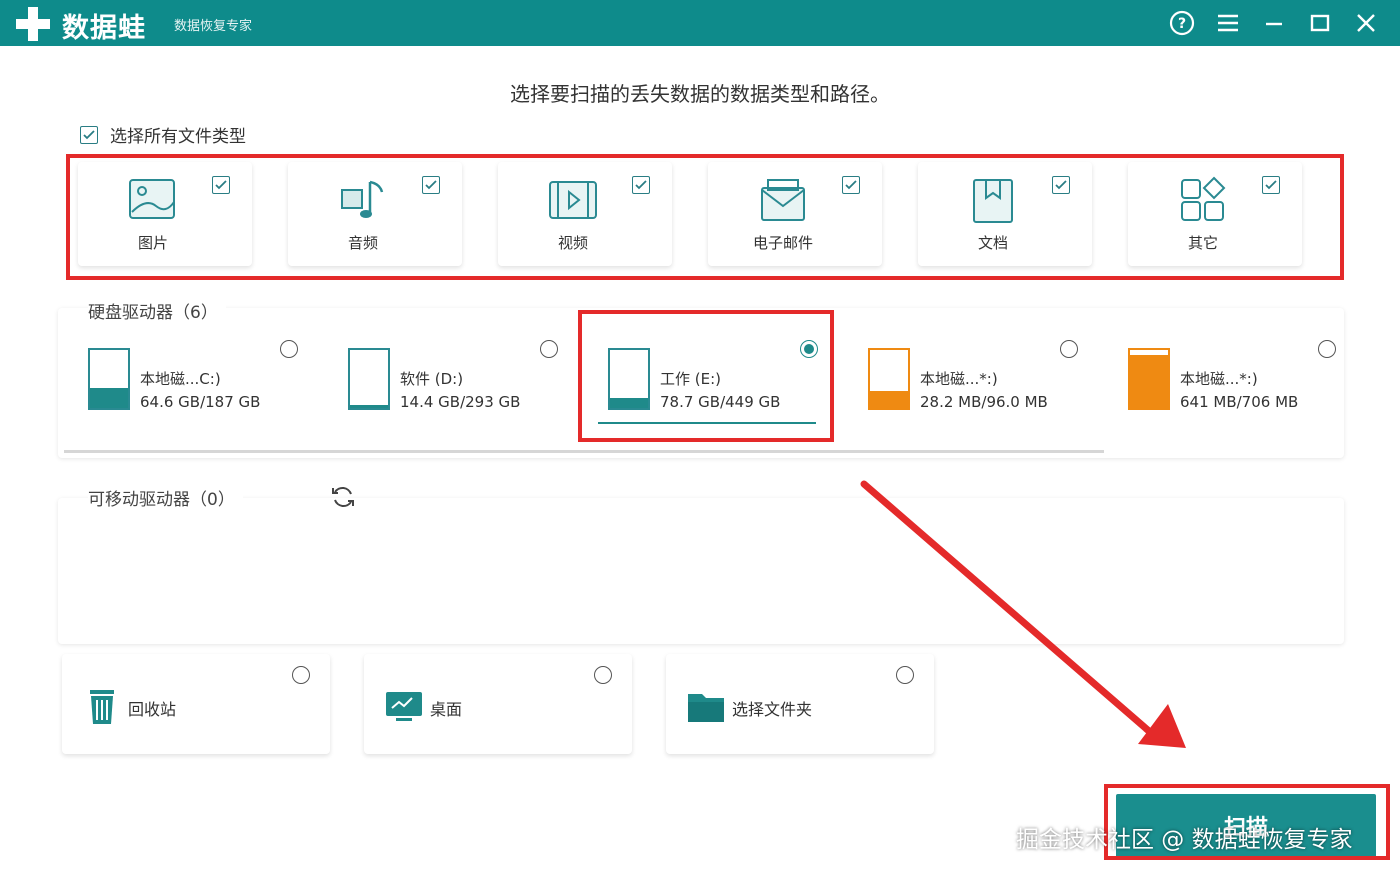 This screenshot has height=874, width=1400. I want to click on file-type-label: 其它, so click(1202, 243).